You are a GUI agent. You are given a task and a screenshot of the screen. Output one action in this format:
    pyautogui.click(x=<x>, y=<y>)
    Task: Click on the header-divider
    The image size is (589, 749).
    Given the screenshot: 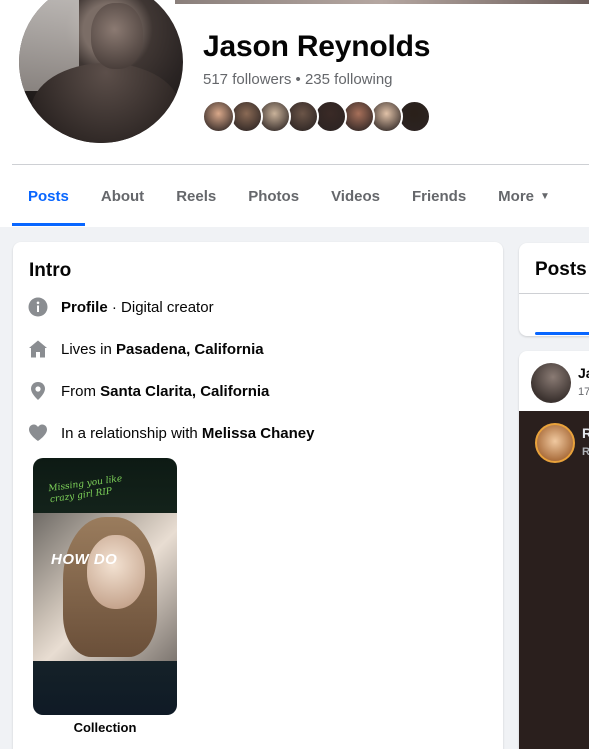 What is the action you would take?
    pyautogui.click(x=300, y=164)
    